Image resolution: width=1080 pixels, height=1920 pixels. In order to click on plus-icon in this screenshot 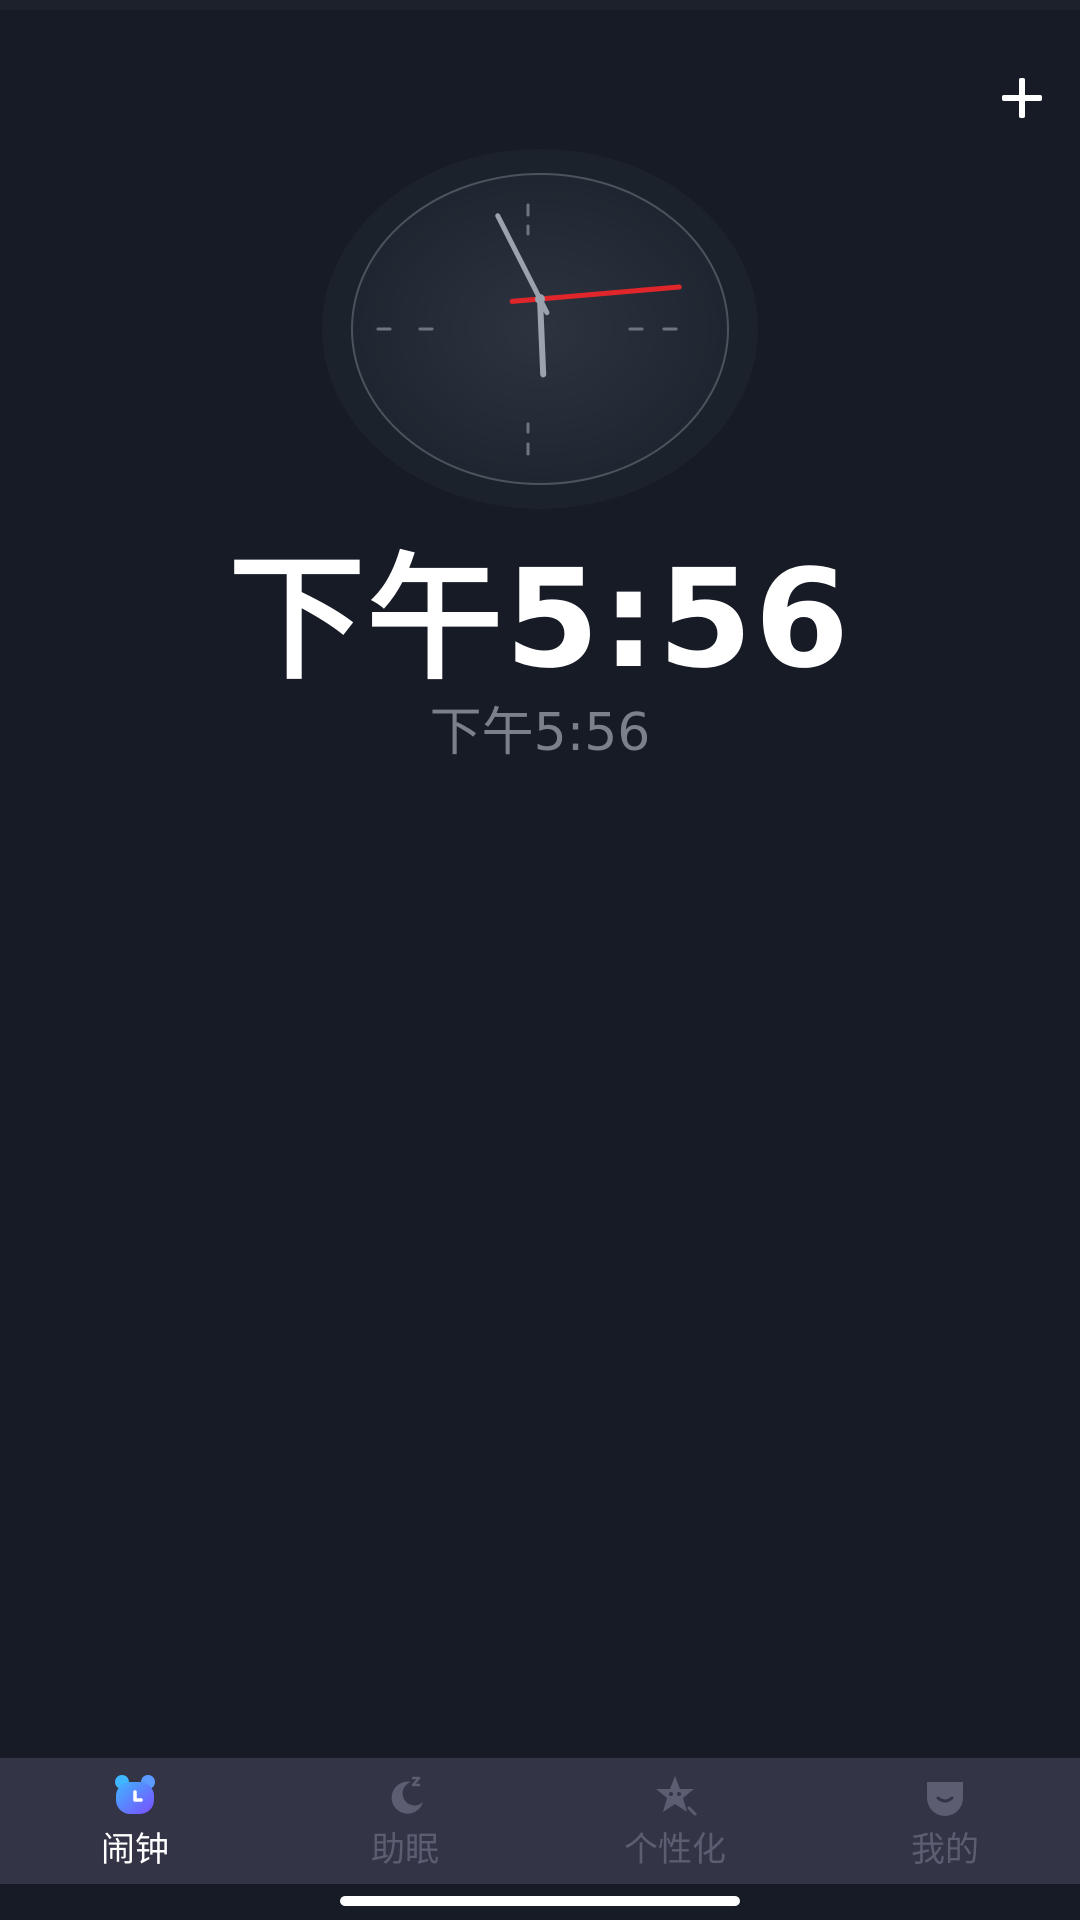, I will do `click(1022, 98)`.